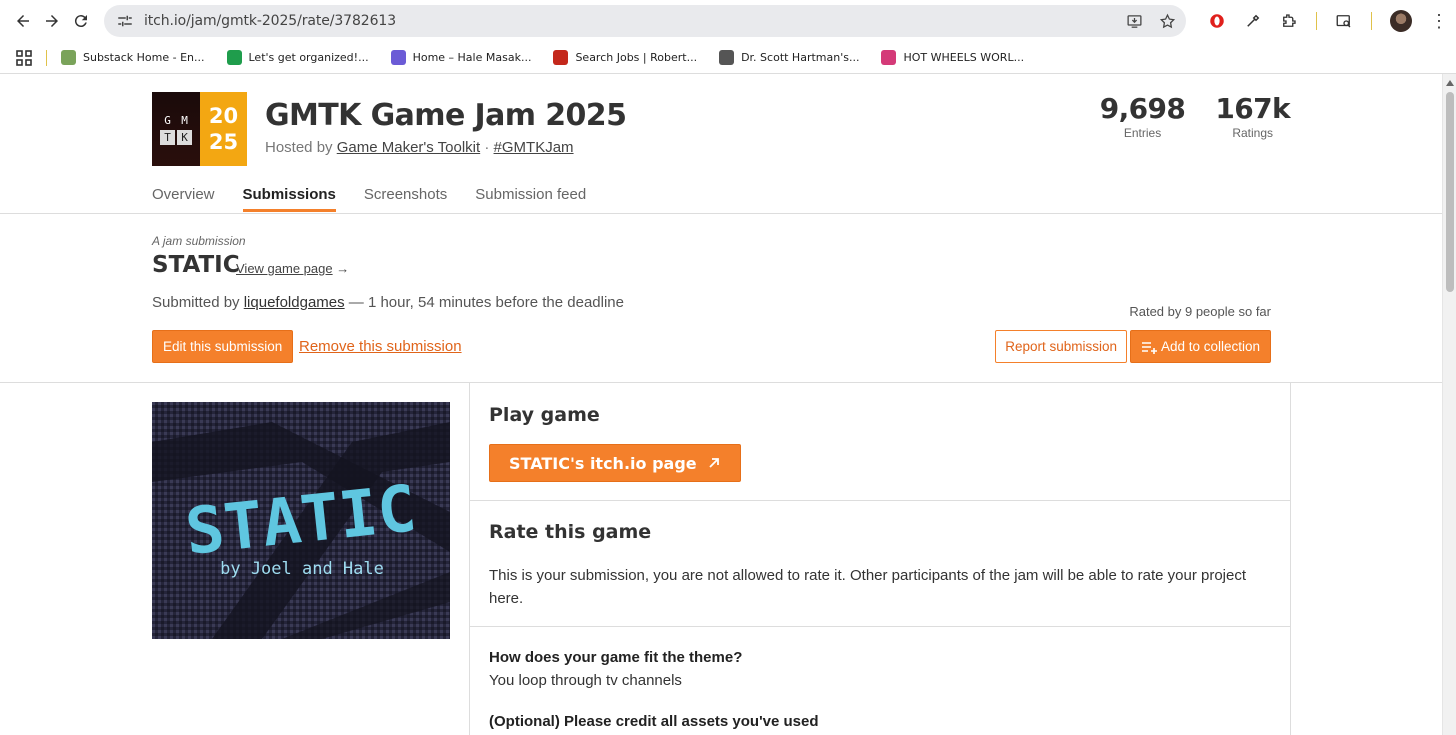 This screenshot has width=1456, height=735. Describe the element at coordinates (223, 129) in the screenshot. I see `jam-logo-year: 20 25` at that location.